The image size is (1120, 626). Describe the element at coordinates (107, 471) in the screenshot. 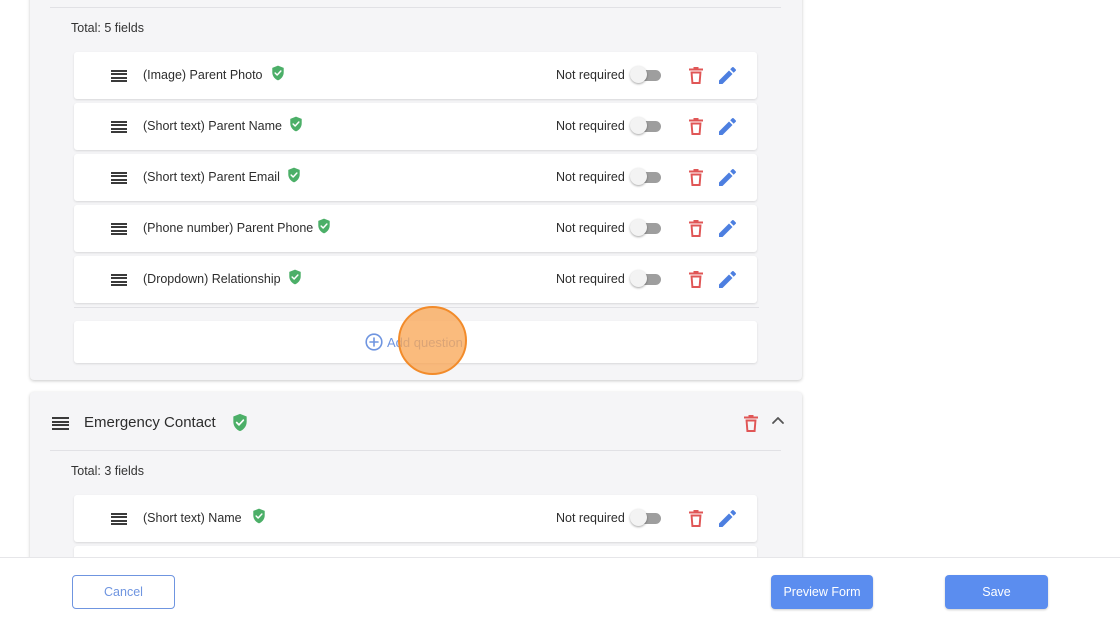

I see `total-fields-label: Total: 3 fields` at that location.